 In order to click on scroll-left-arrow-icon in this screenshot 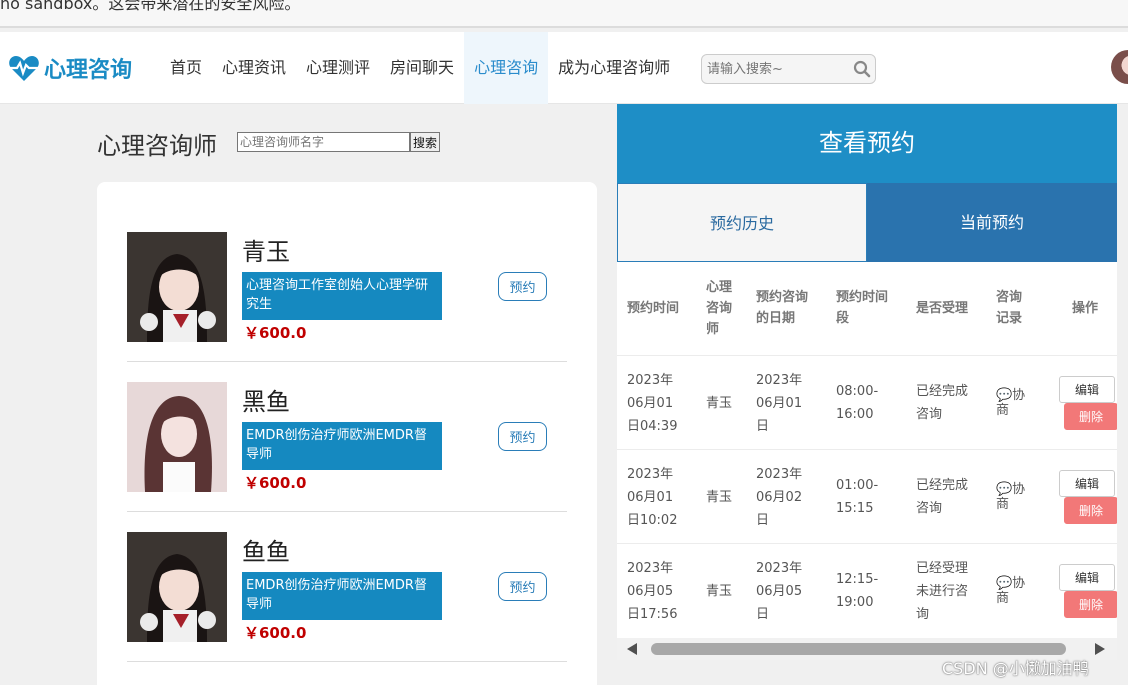, I will do `click(632, 649)`.